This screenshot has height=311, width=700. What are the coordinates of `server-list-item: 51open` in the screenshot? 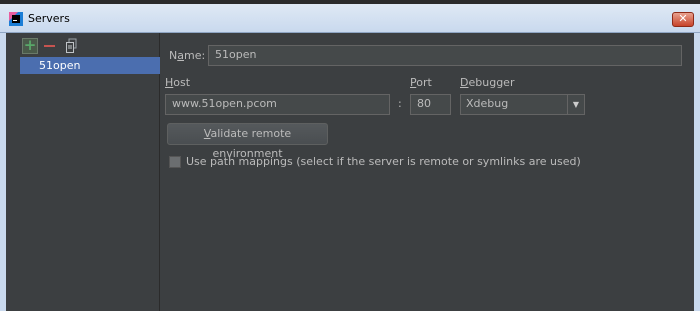 It's located at (90, 65).